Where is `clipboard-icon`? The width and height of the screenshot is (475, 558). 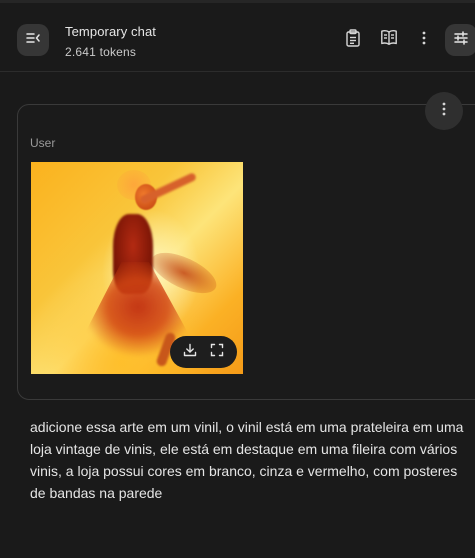
clipboard-icon is located at coordinates (353, 40).